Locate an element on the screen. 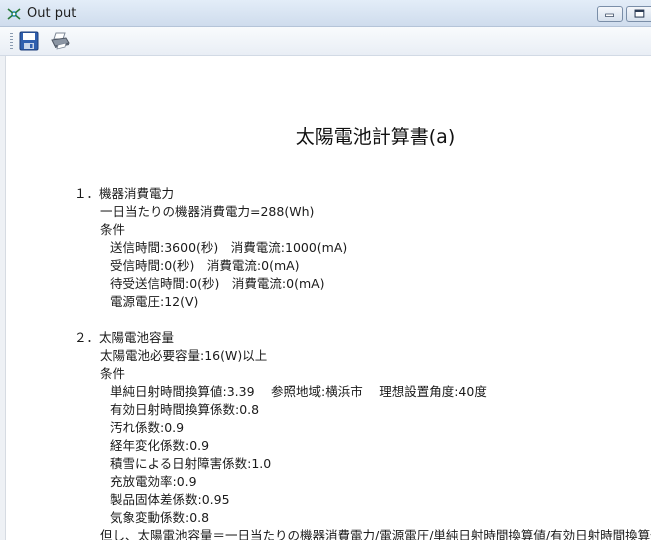 Image resolution: width=651 pixels, height=540 pixels. condition-line: 充放電効率:0.9 is located at coordinates (153, 481).